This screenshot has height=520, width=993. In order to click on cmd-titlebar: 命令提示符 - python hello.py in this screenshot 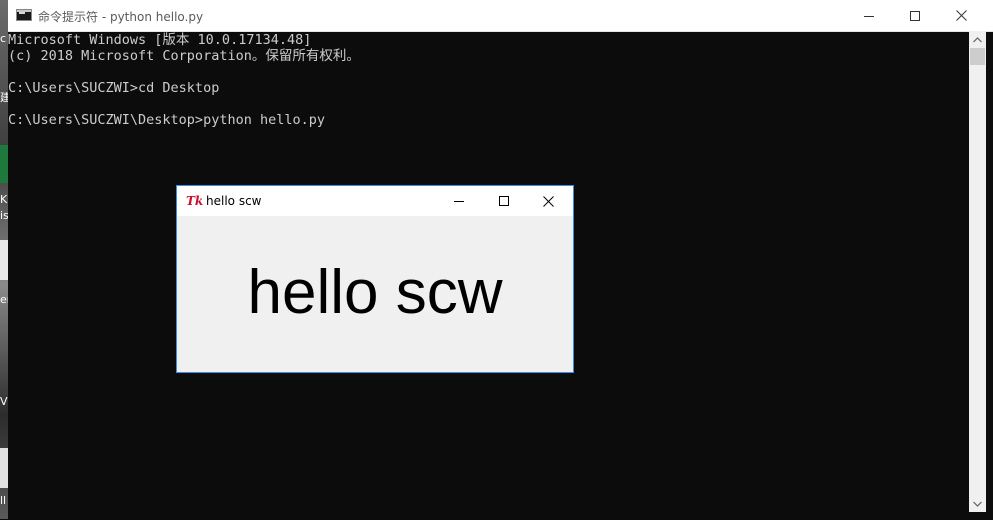, I will do `click(500, 16)`.